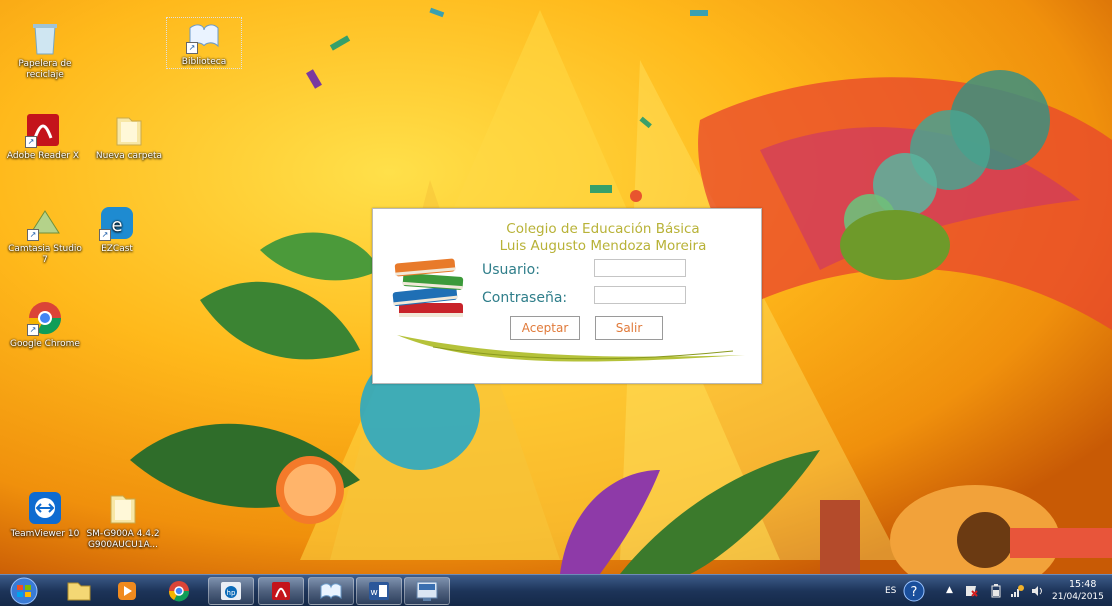 The width and height of the screenshot is (1112, 606). Describe the element at coordinates (45, 223) in the screenshot. I see `camtasia-icon: ↗` at that location.